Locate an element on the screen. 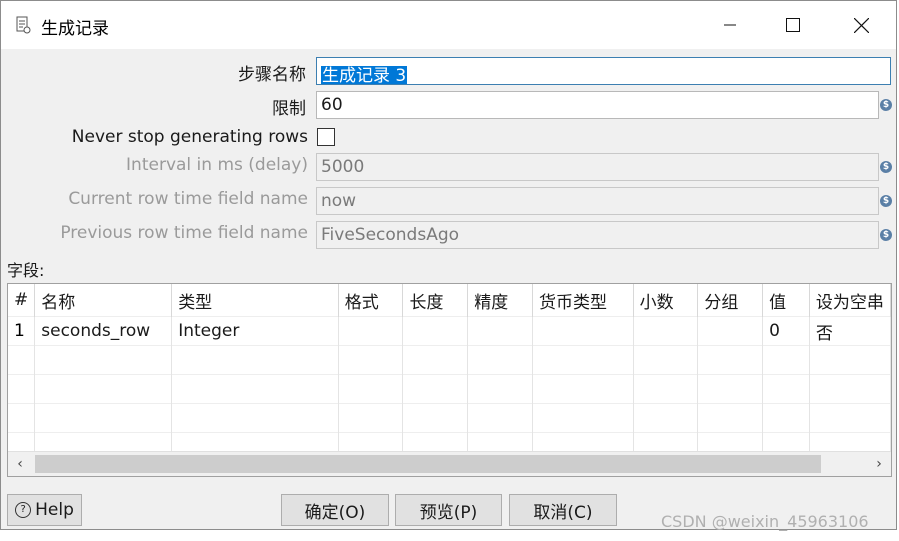  scroll-left-icon: ‹ is located at coordinates (20, 464).